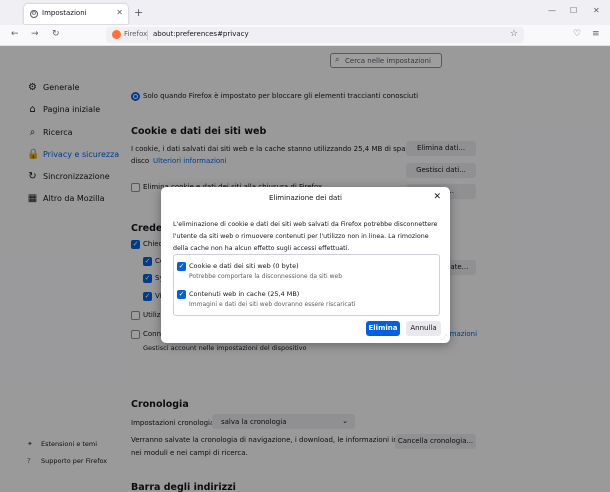 The width and height of the screenshot is (610, 492). Describe the element at coordinates (305, 198) in the screenshot. I see `dialog-title: Eliminazione dei dati` at that location.